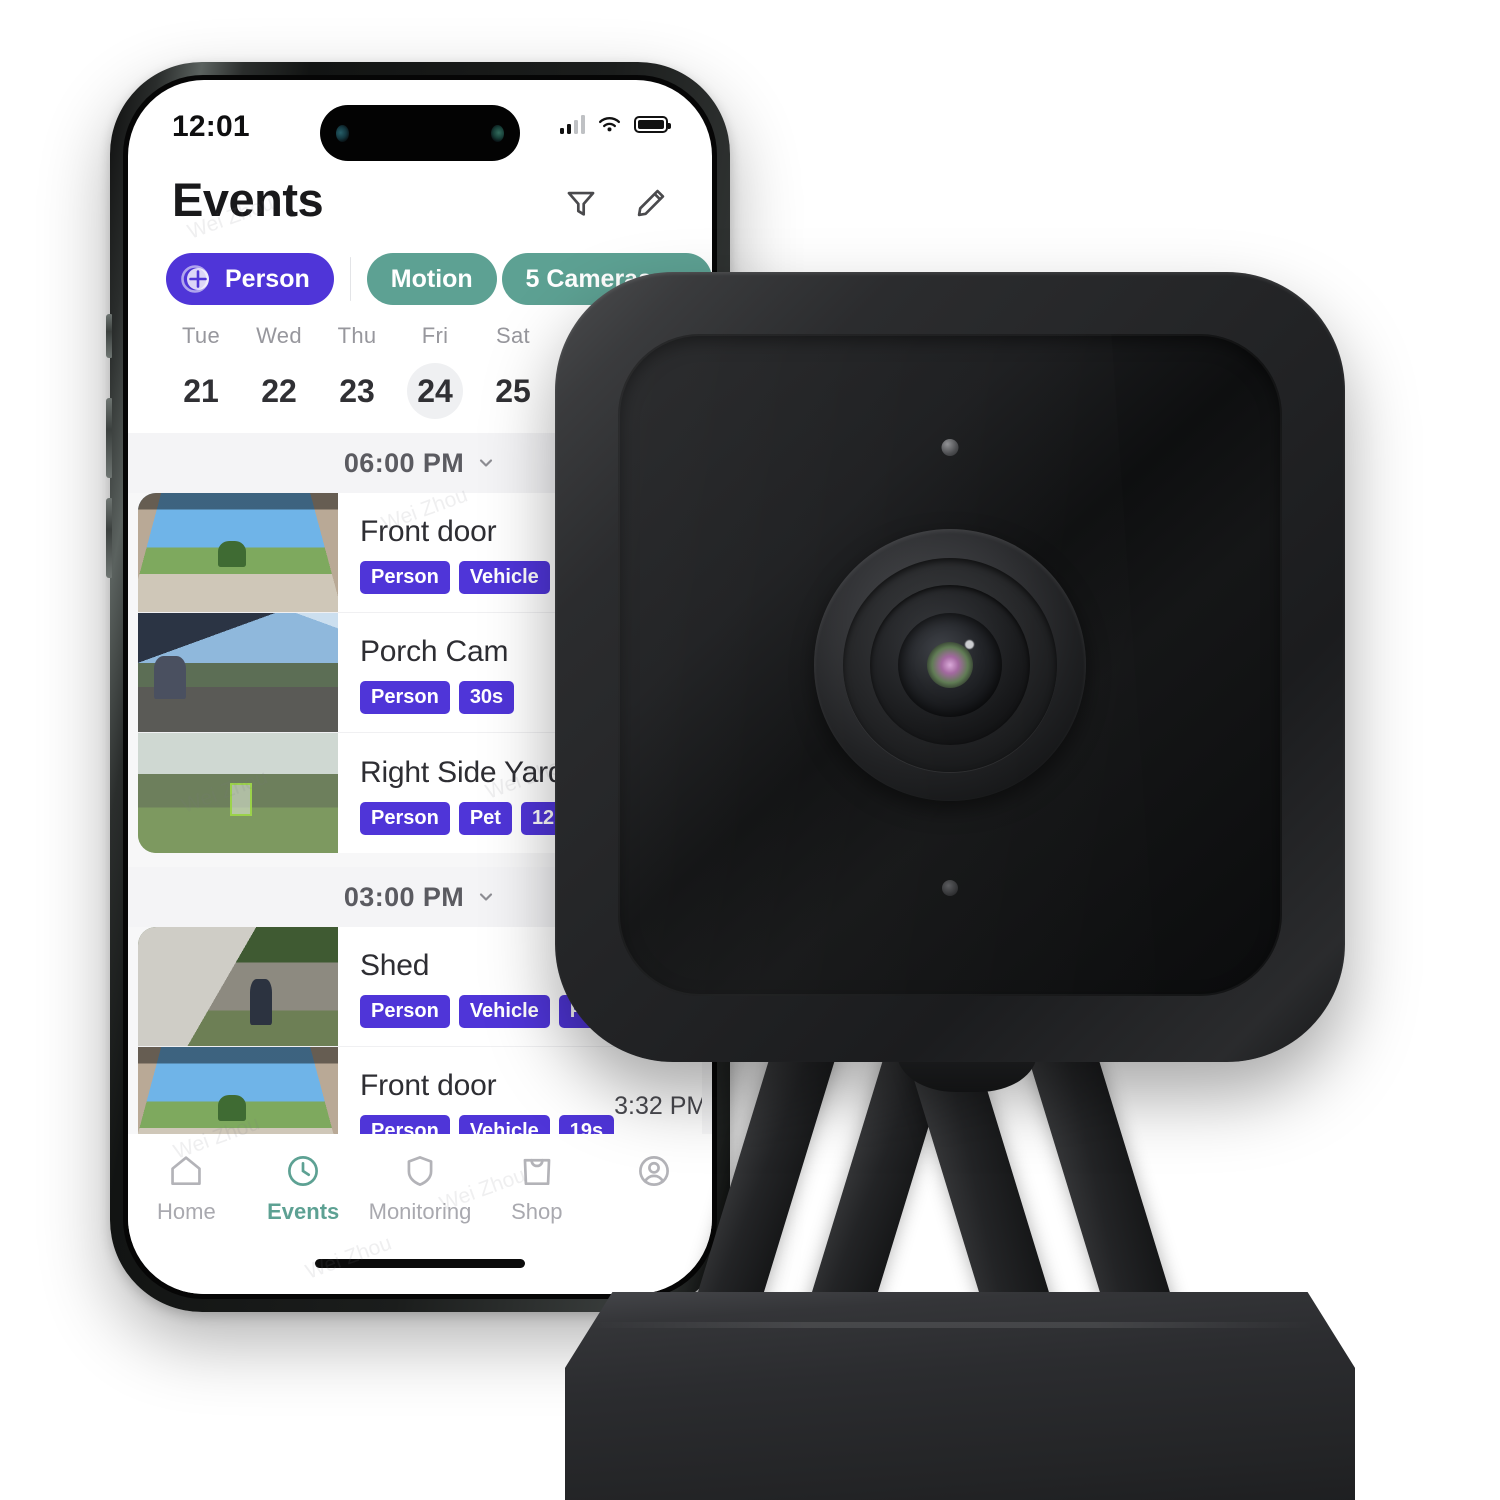 The height and width of the screenshot is (1500, 1500). Describe the element at coordinates (303, 1171) in the screenshot. I see `clock-icon` at that location.